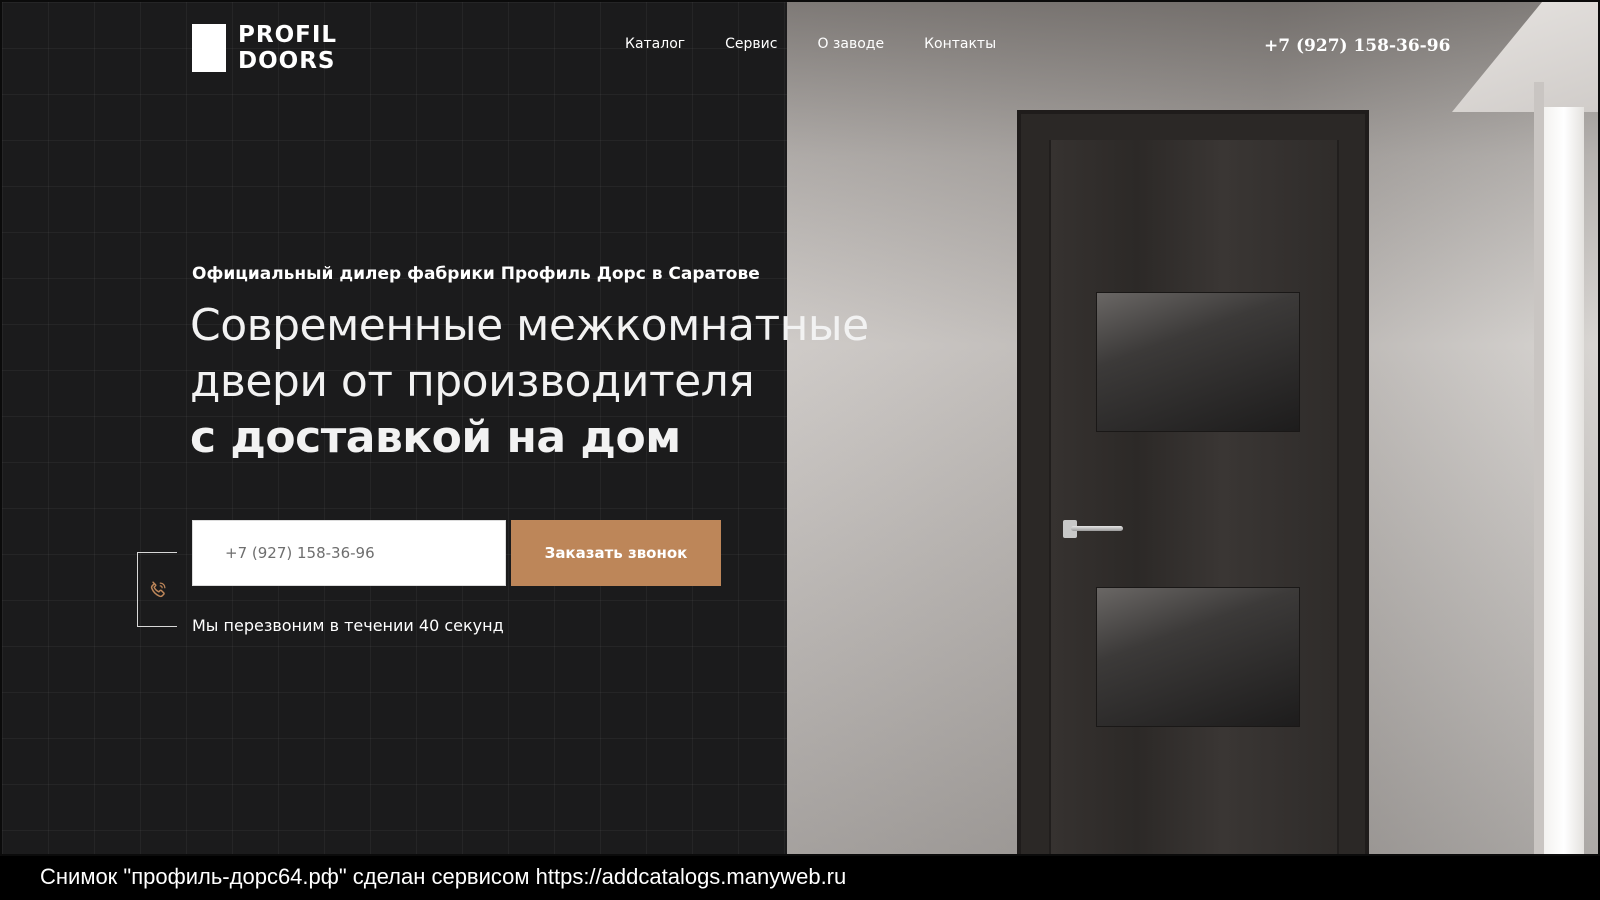 Image resolution: width=1600 pixels, height=900 pixels. I want to click on nav-item-about-factory: О заводе, so click(850, 44).